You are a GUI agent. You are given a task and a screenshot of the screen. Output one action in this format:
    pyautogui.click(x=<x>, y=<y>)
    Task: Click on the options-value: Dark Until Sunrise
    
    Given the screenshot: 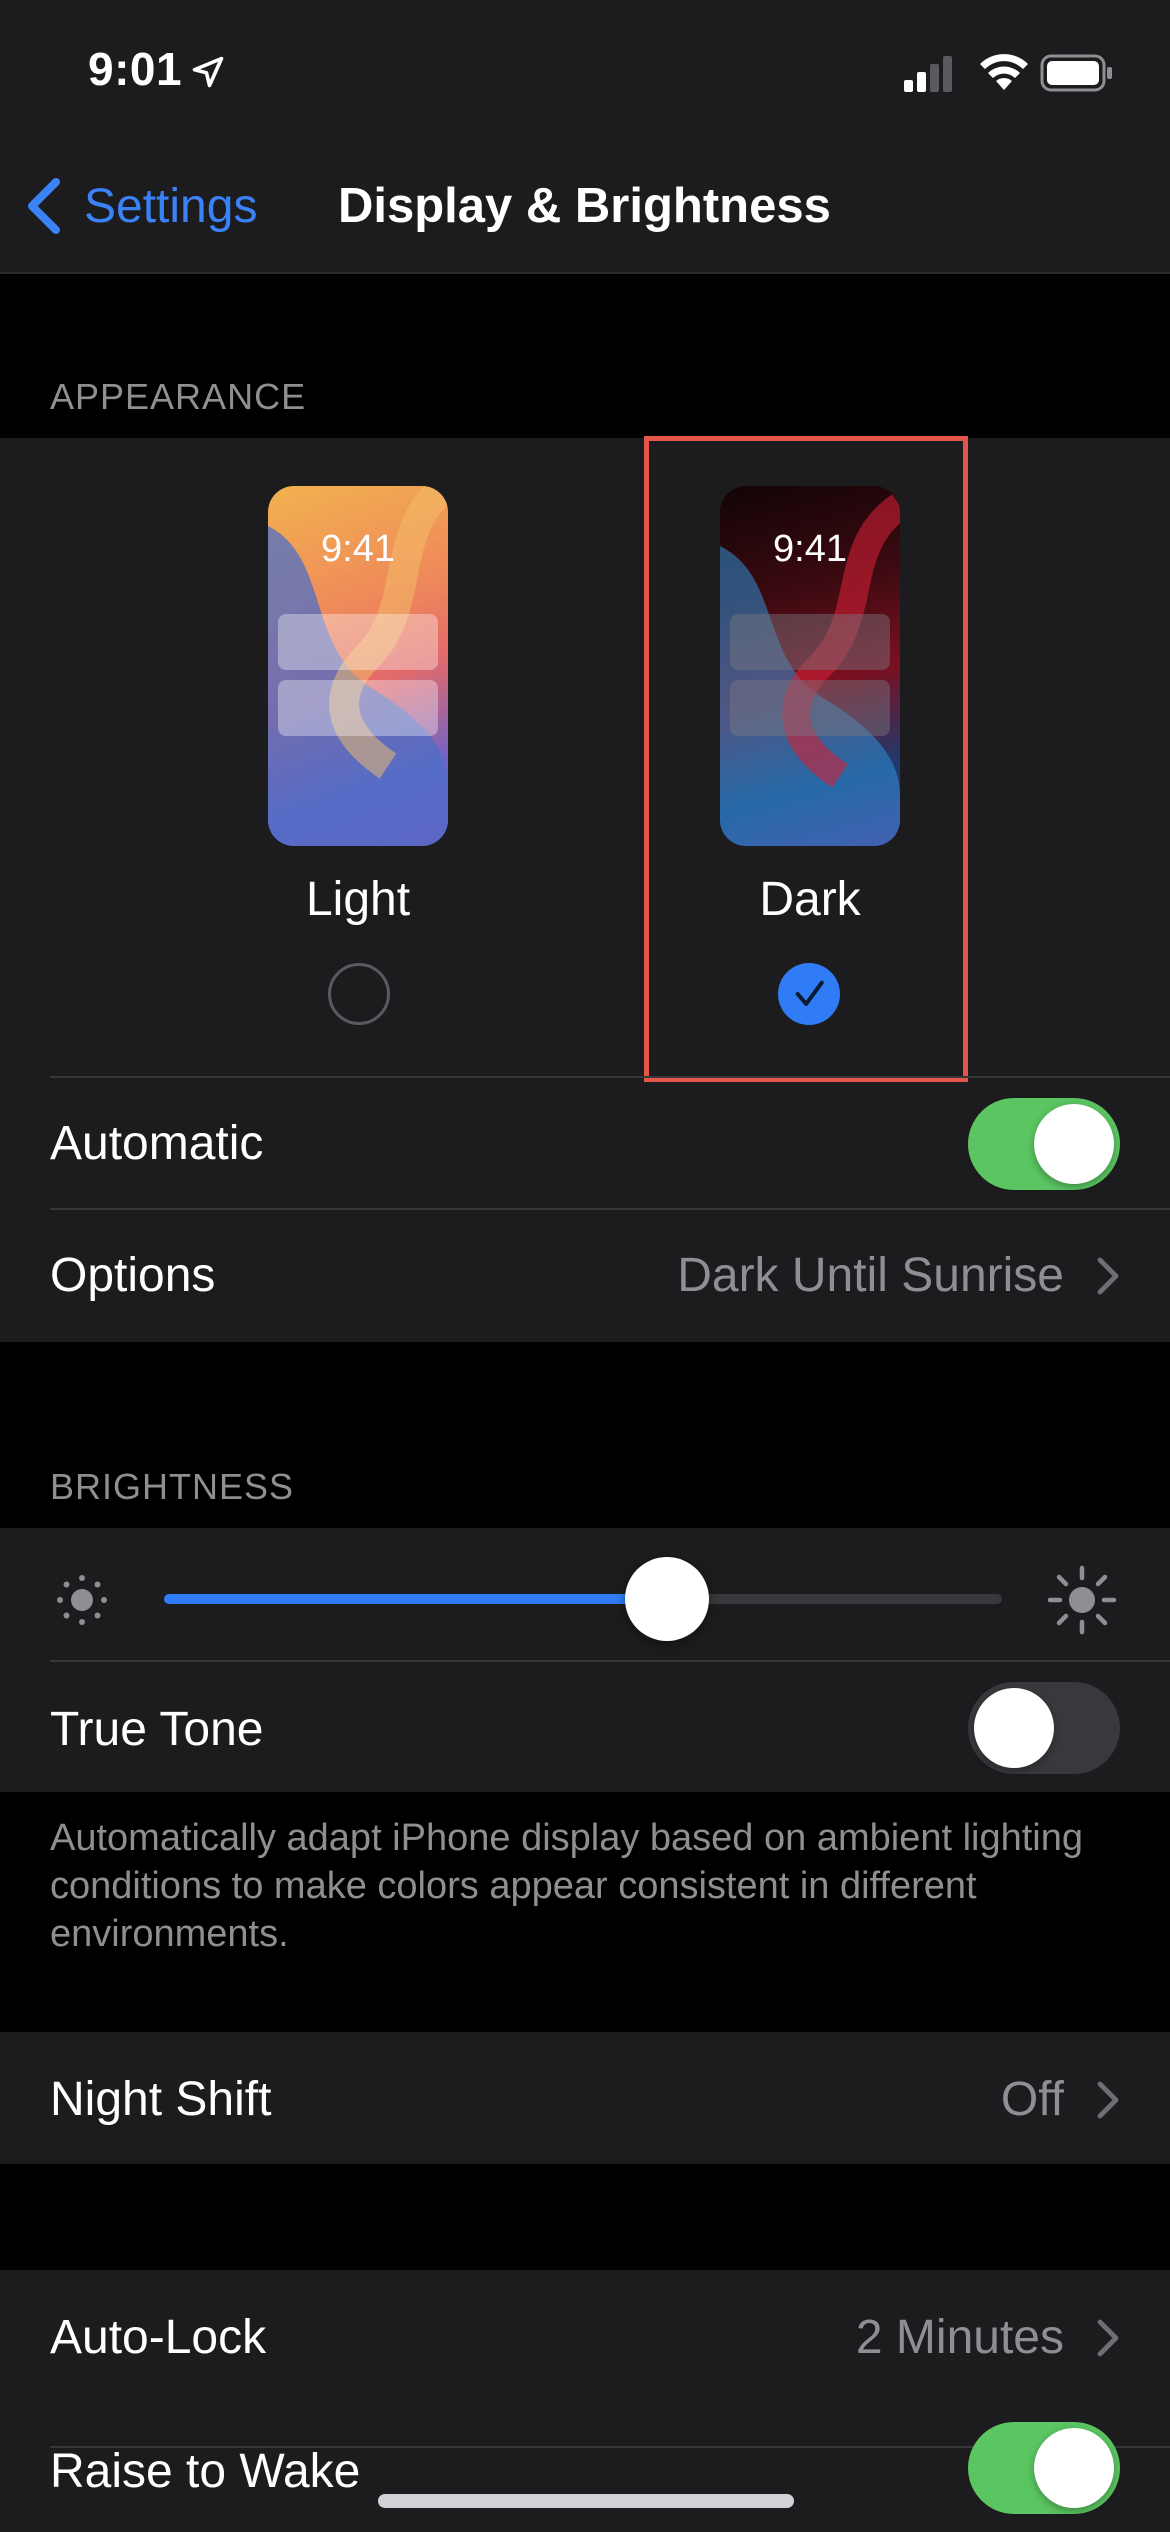 What is the action you would take?
    pyautogui.click(x=870, y=1275)
    